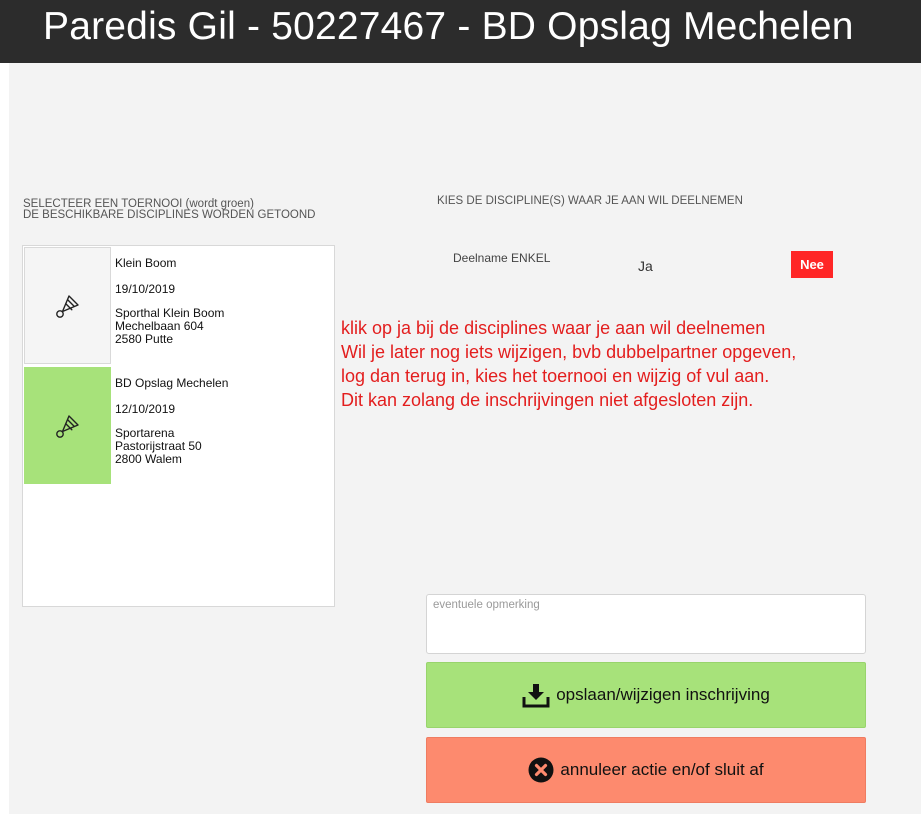 The height and width of the screenshot is (814, 921). I want to click on cancel-close-button: annuleer actie en/of sluit af, so click(646, 770).